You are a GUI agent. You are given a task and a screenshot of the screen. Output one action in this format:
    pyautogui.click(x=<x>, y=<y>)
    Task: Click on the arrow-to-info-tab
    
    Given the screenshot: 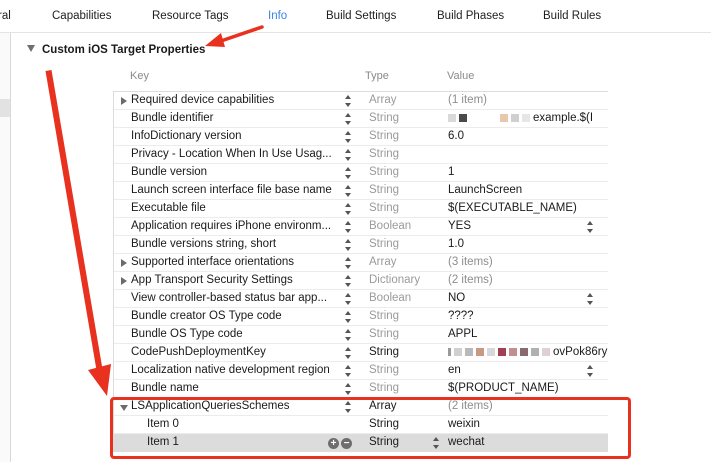 What is the action you would take?
    pyautogui.click(x=234, y=36)
    